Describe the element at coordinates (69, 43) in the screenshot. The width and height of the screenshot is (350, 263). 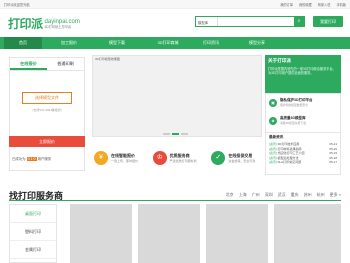
I see `nav-quote: 加工报价` at that location.